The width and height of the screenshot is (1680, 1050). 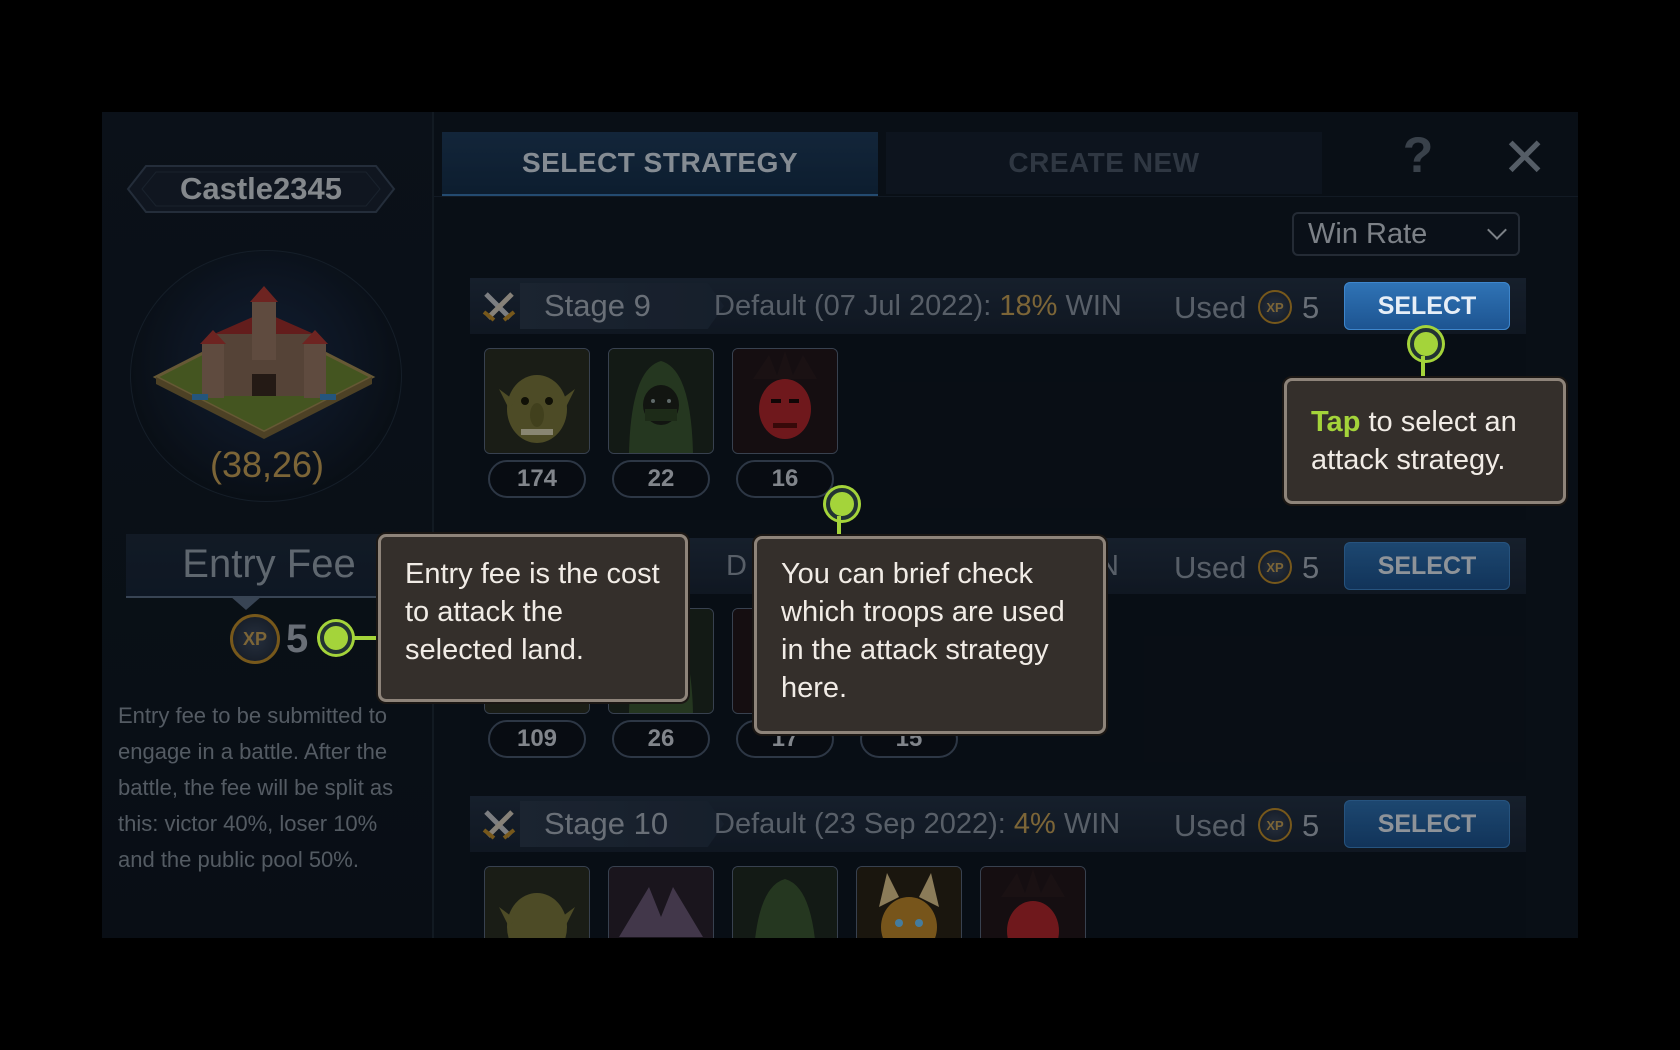 What do you see at coordinates (1425, 441) in the screenshot?
I see `tooltip-select-strategy: Tap to select an attack strategy.` at bounding box center [1425, 441].